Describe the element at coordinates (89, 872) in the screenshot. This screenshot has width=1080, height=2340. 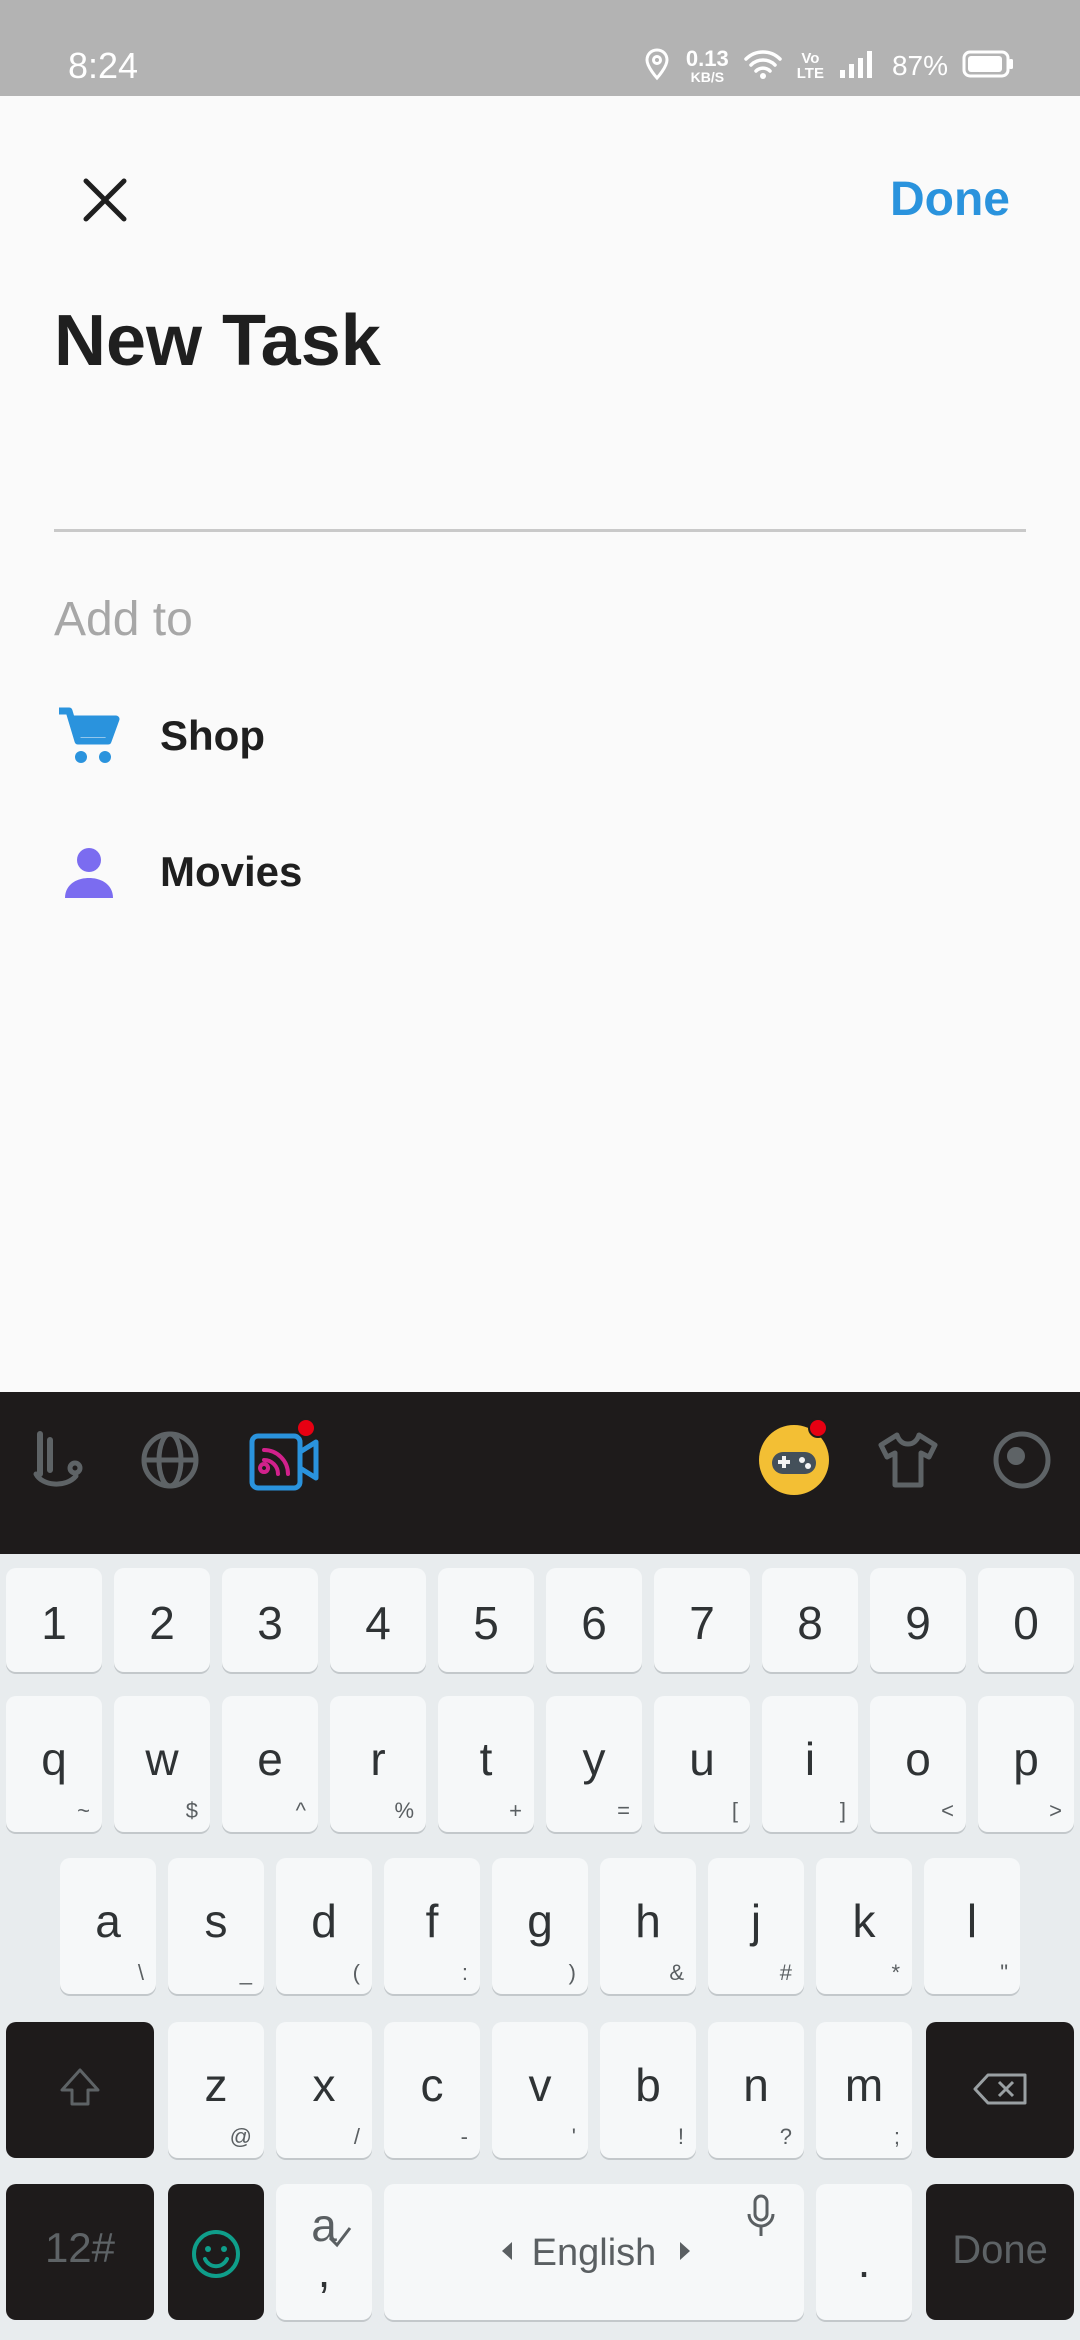
I see `person-icon` at that location.